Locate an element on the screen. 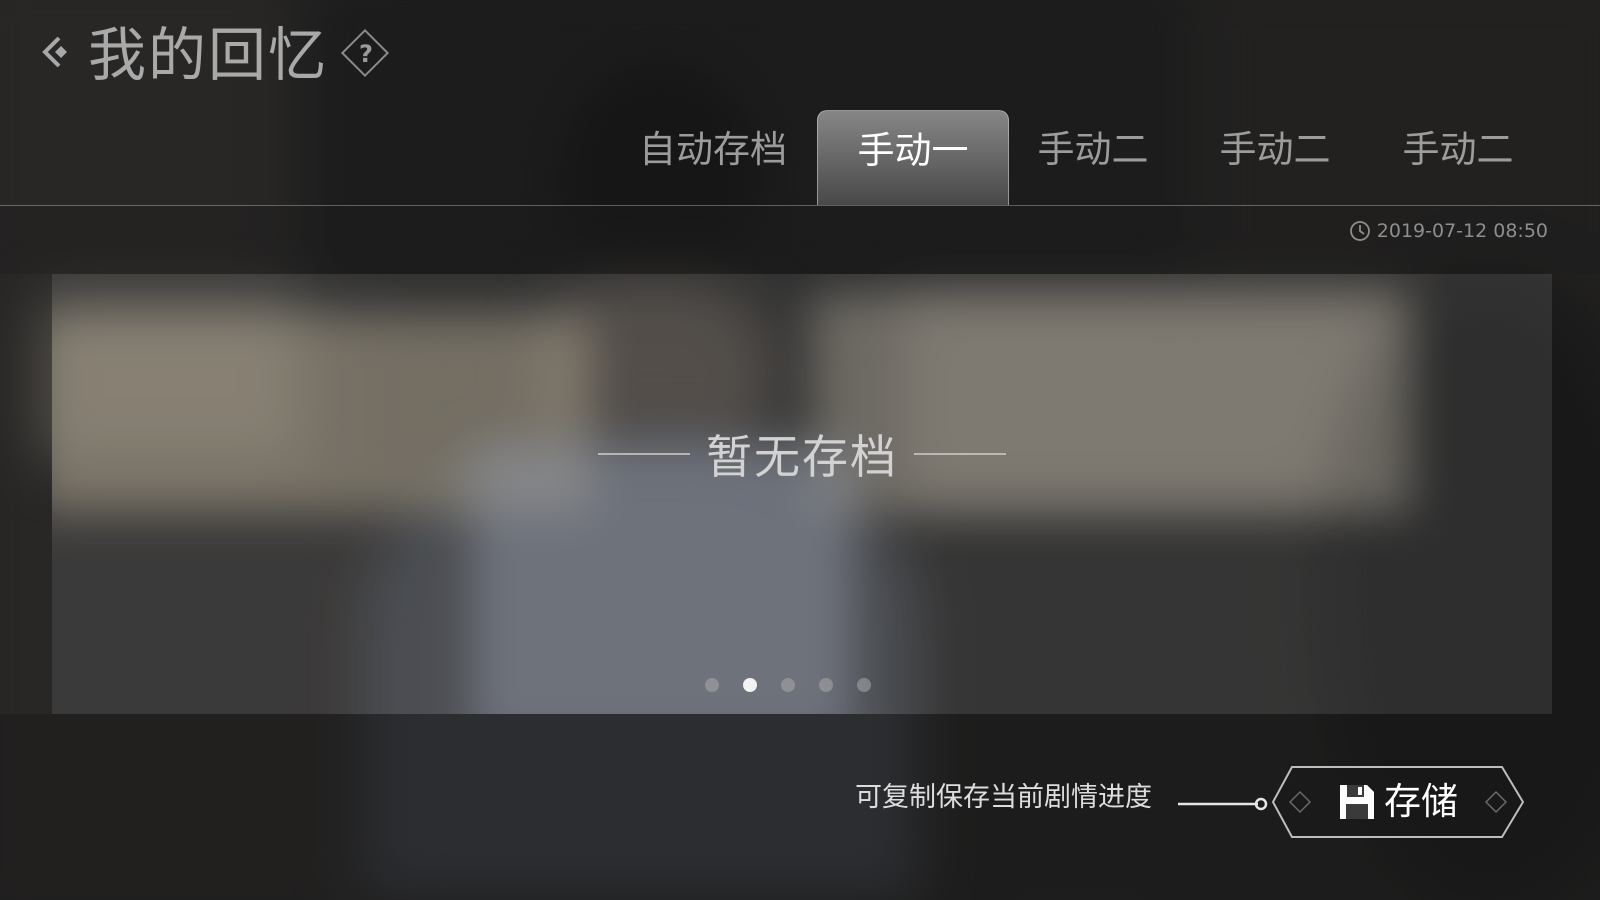  clock-icon is located at coordinates (1359, 231).